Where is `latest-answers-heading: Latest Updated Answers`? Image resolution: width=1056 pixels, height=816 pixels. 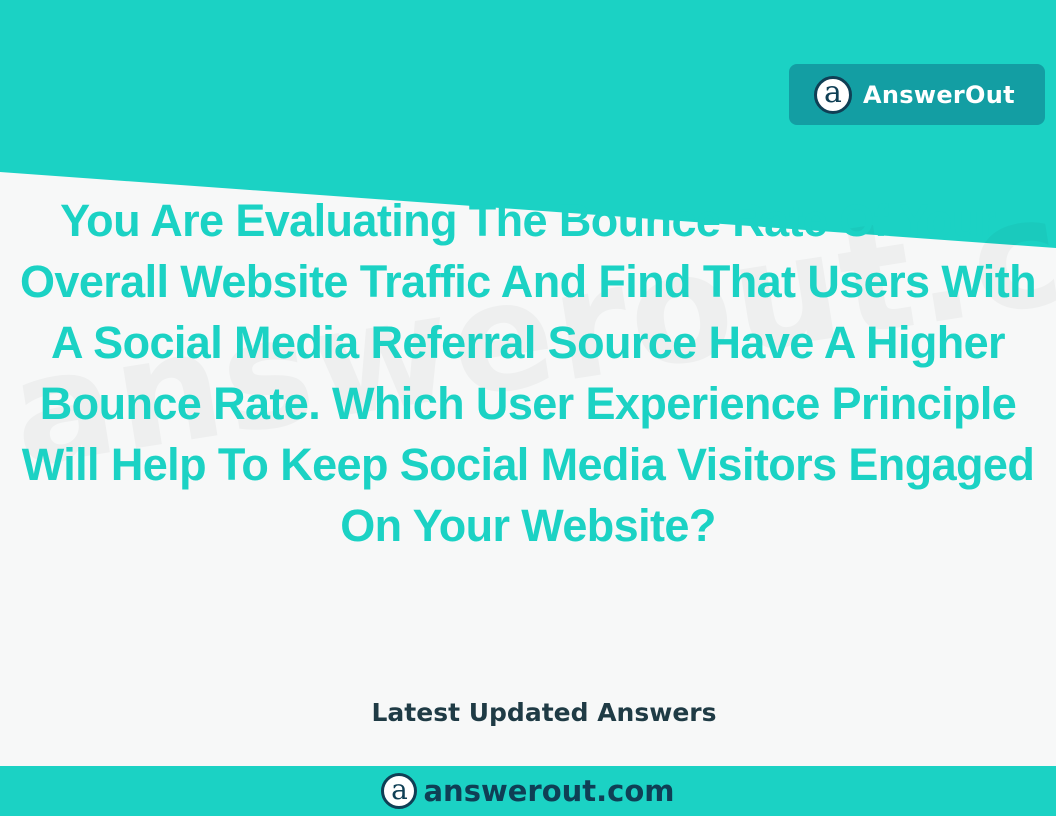 latest-answers-heading: Latest Updated Answers is located at coordinates (544, 712).